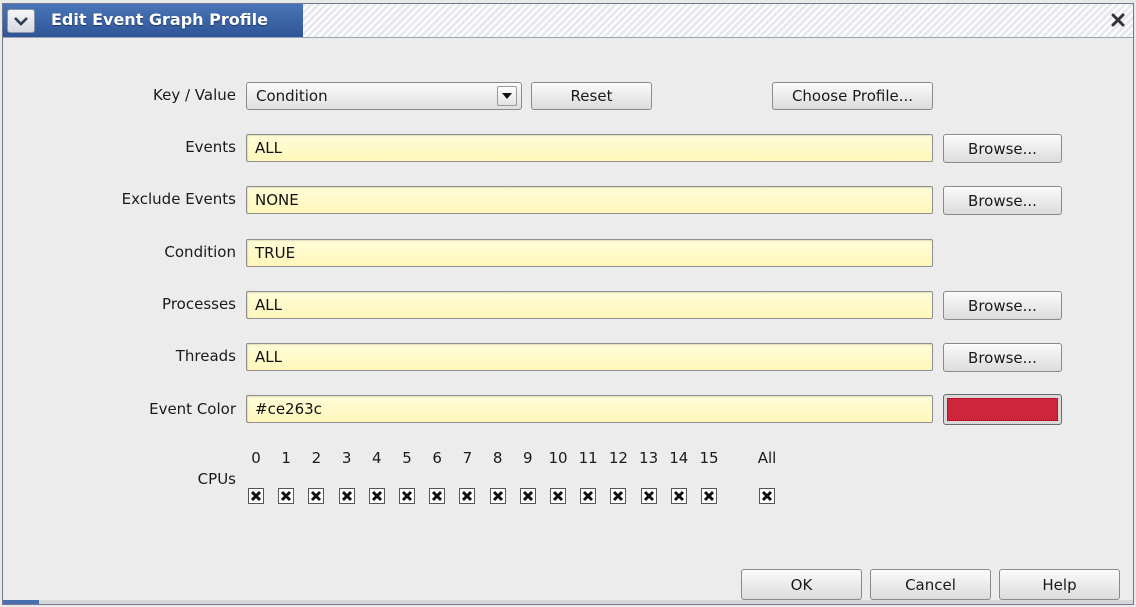  I want to click on cpu-13-checkbox, so click(648, 496).